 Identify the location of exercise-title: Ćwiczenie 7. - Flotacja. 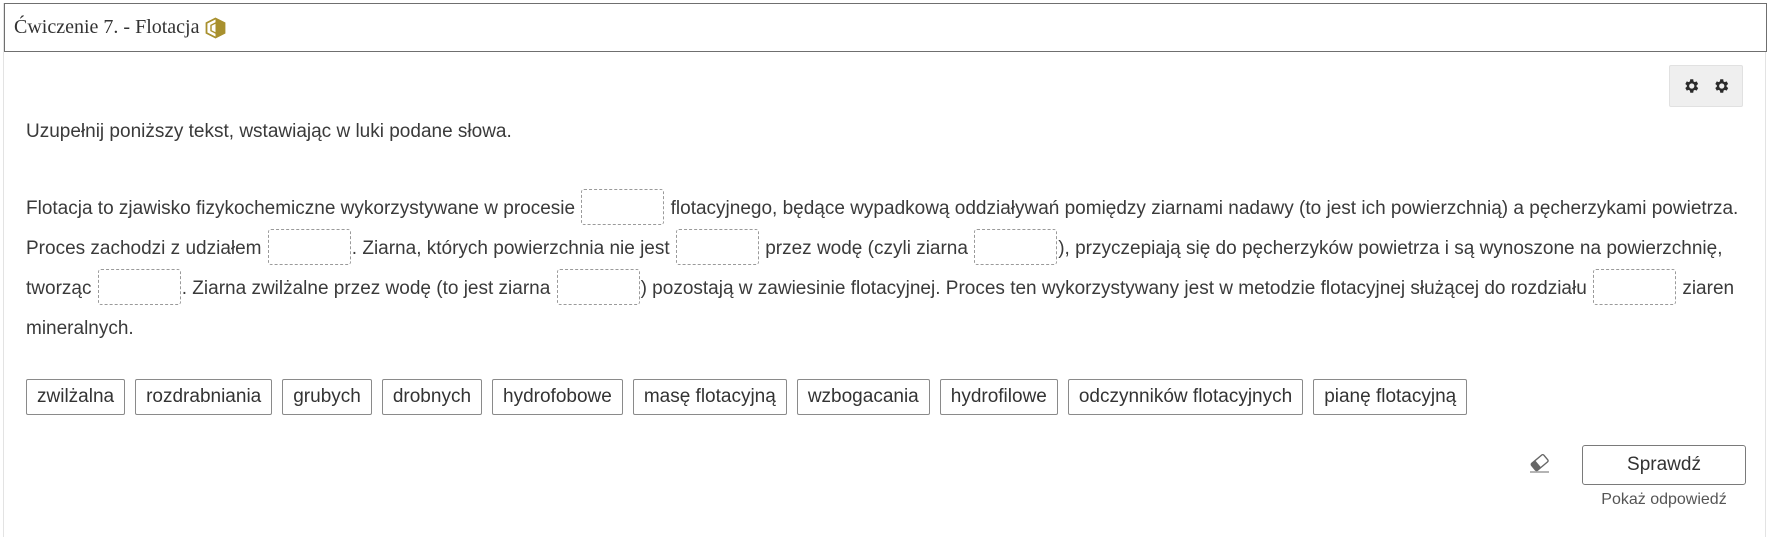
(107, 27).